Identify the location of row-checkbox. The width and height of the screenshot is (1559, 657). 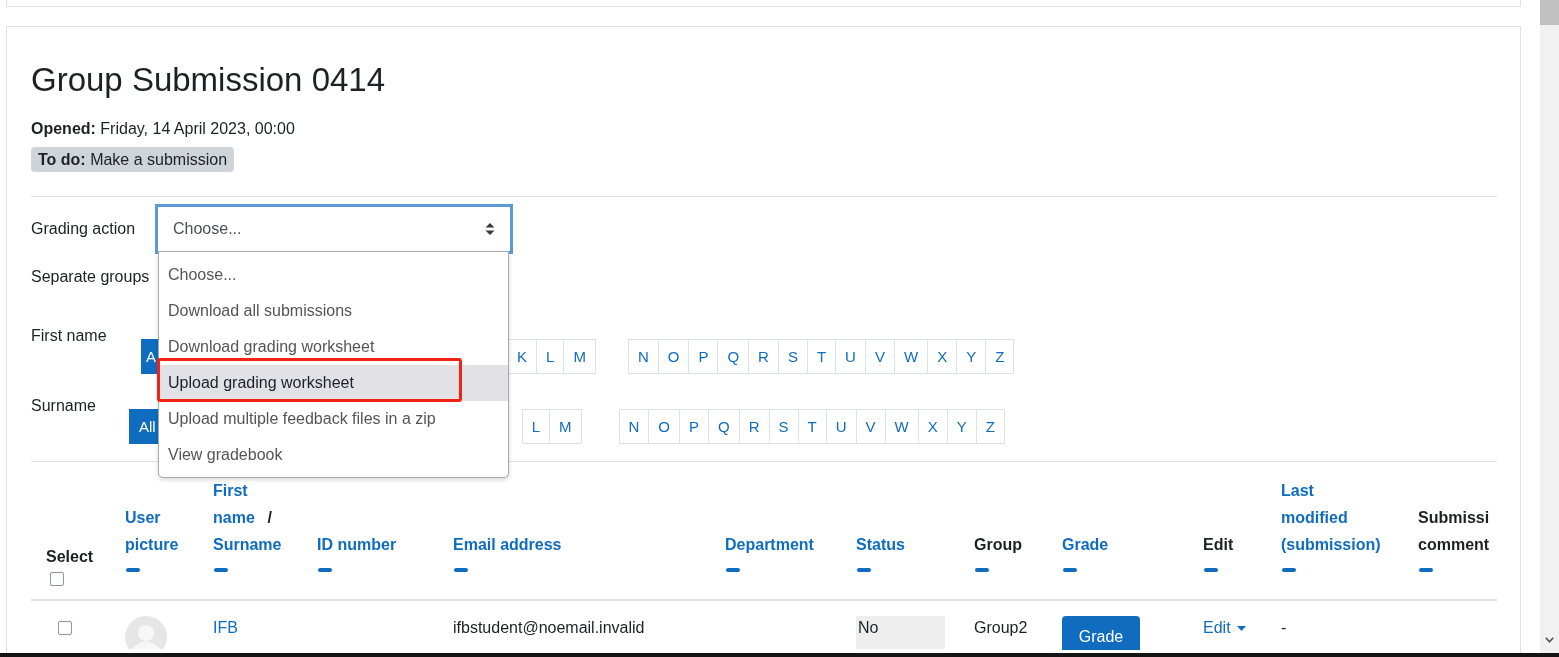
(65, 628).